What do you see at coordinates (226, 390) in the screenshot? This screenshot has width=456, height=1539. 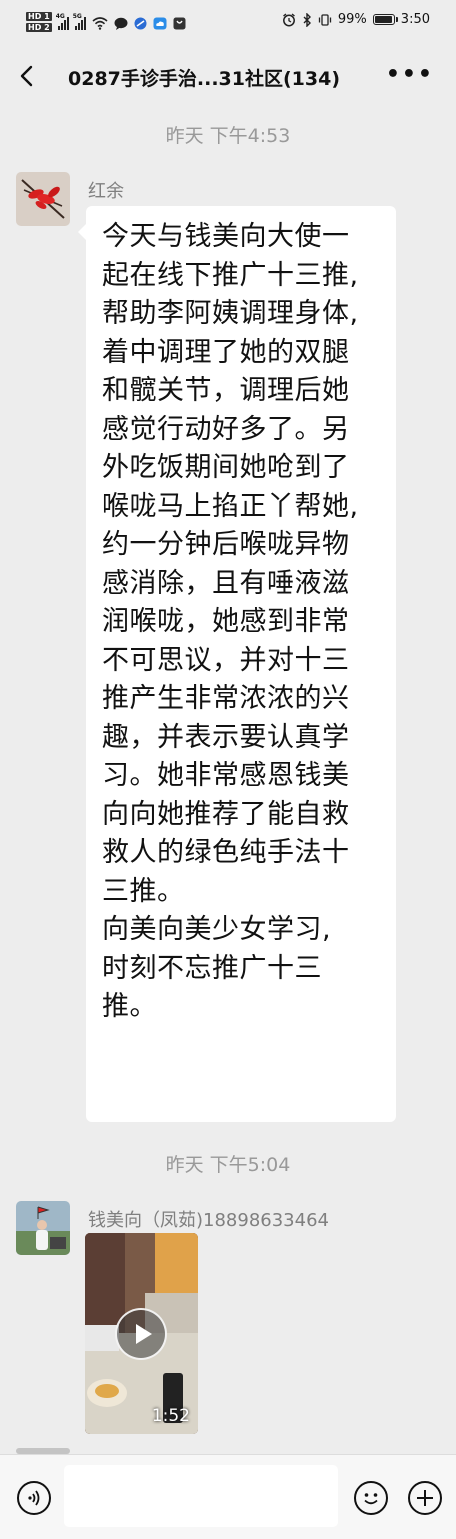 I see `message-text-line: 和髋关节，调理后她` at bounding box center [226, 390].